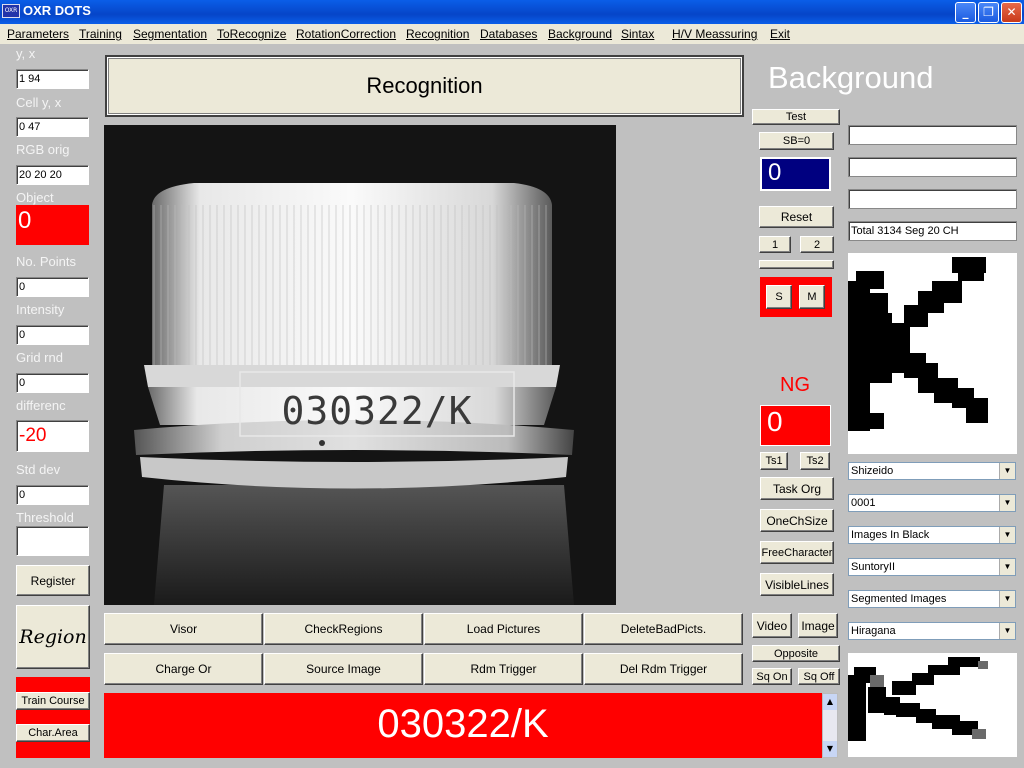  What do you see at coordinates (38, 469) in the screenshot?
I see `std-label: Std dev` at bounding box center [38, 469].